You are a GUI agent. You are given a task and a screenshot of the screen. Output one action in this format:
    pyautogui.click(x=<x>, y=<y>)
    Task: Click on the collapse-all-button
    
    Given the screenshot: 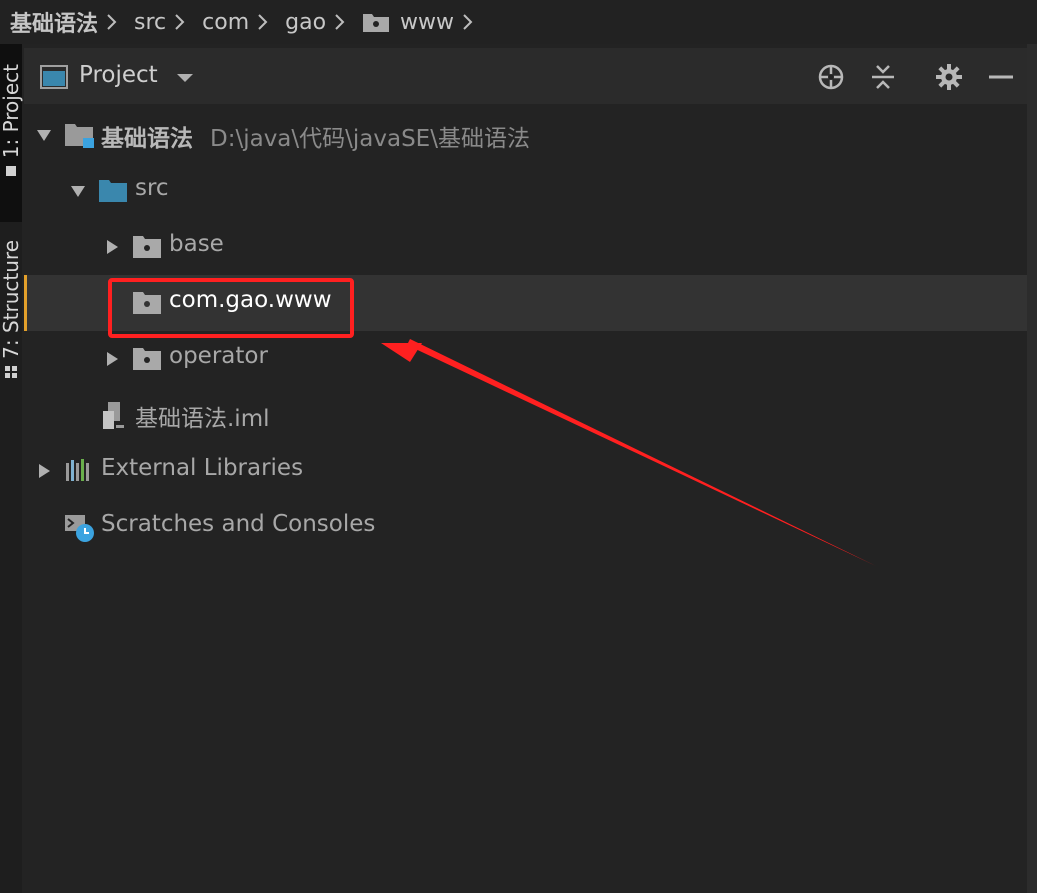 What is the action you would take?
    pyautogui.click(x=883, y=77)
    